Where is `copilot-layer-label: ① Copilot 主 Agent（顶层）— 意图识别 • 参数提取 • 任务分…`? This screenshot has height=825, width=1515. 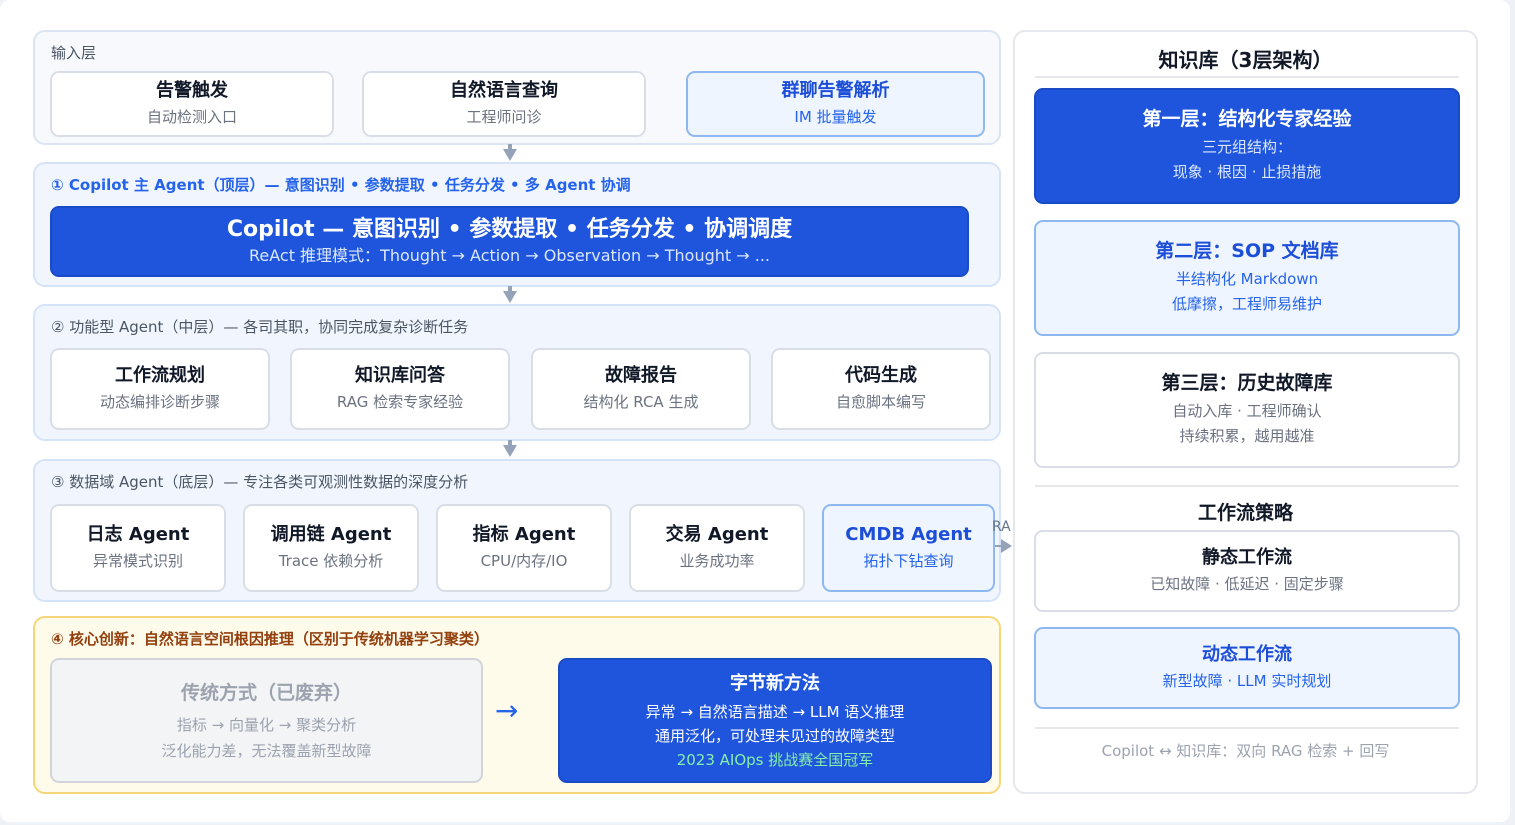
copilot-layer-label: ① Copilot 主 Agent（顶层）— 意图识别 • 参数提取 • 任务分… is located at coordinates (341, 185).